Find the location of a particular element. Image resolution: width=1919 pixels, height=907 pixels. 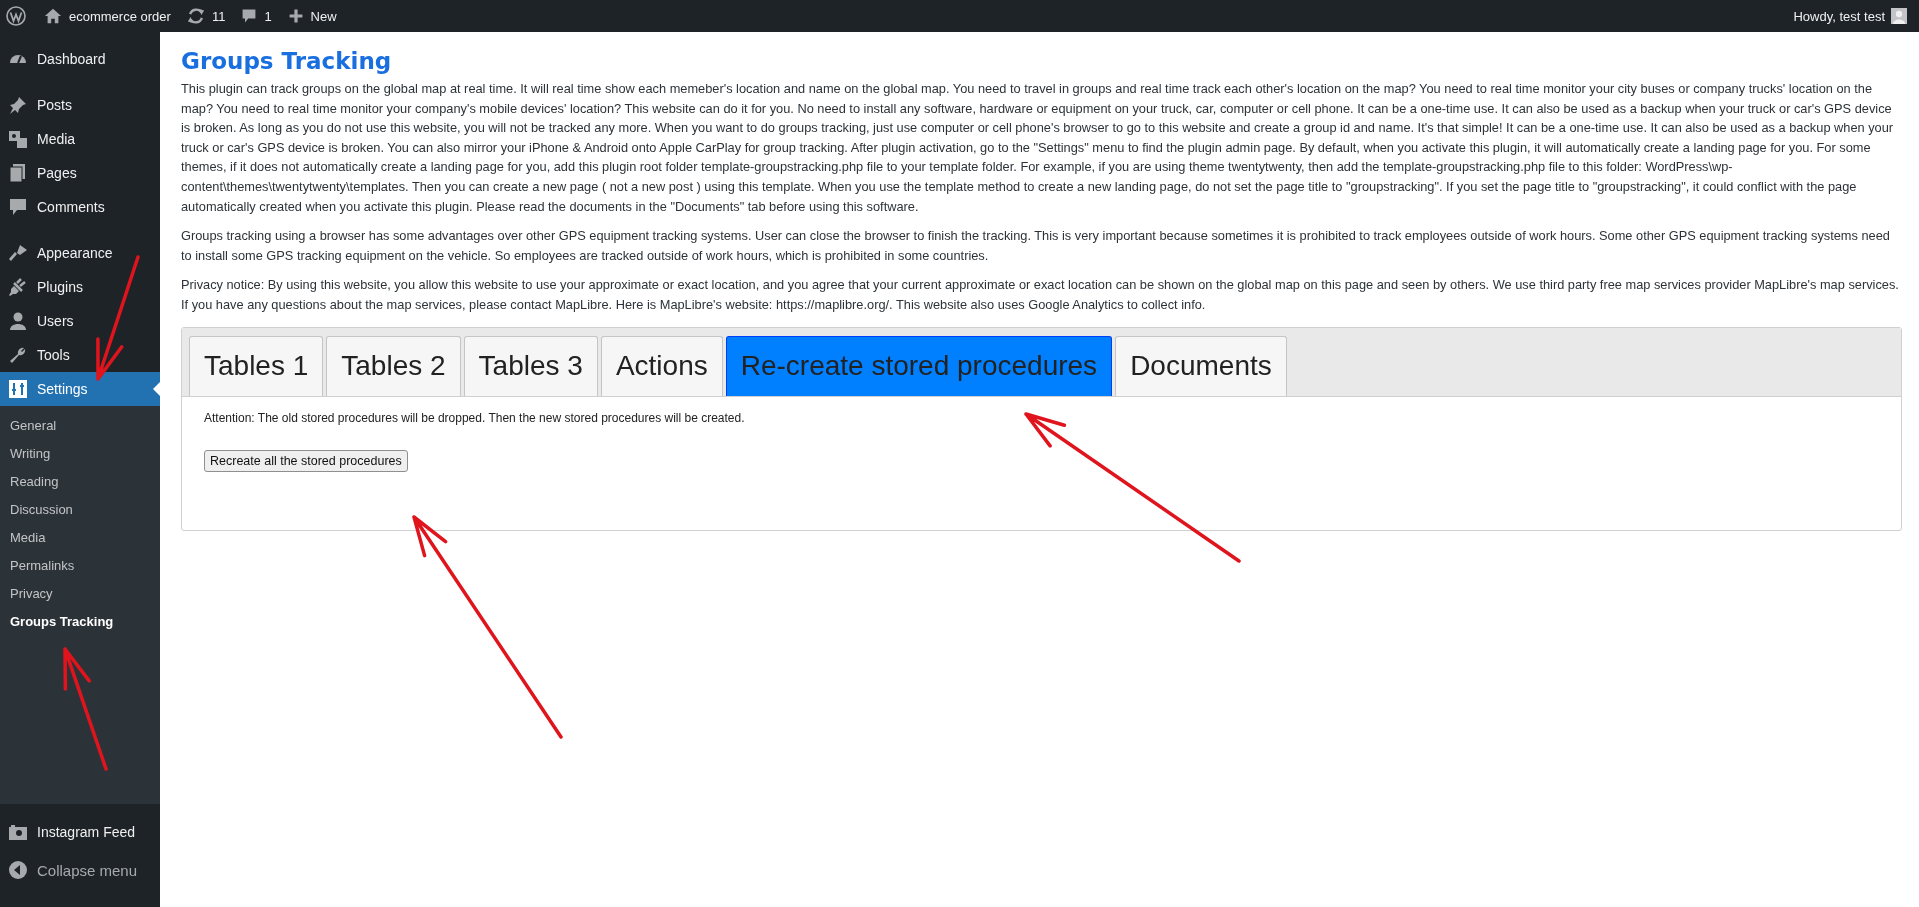

submenu-item: Writing is located at coordinates (80, 454).